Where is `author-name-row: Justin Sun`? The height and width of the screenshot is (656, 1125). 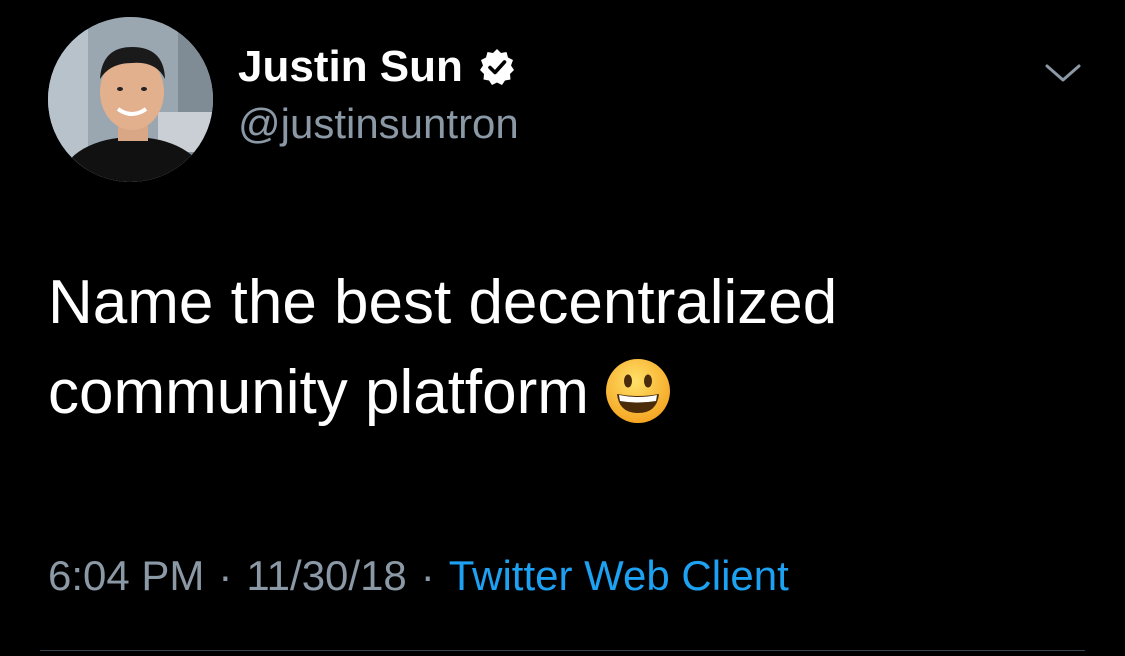
author-name-row: Justin Sun is located at coordinates (377, 67).